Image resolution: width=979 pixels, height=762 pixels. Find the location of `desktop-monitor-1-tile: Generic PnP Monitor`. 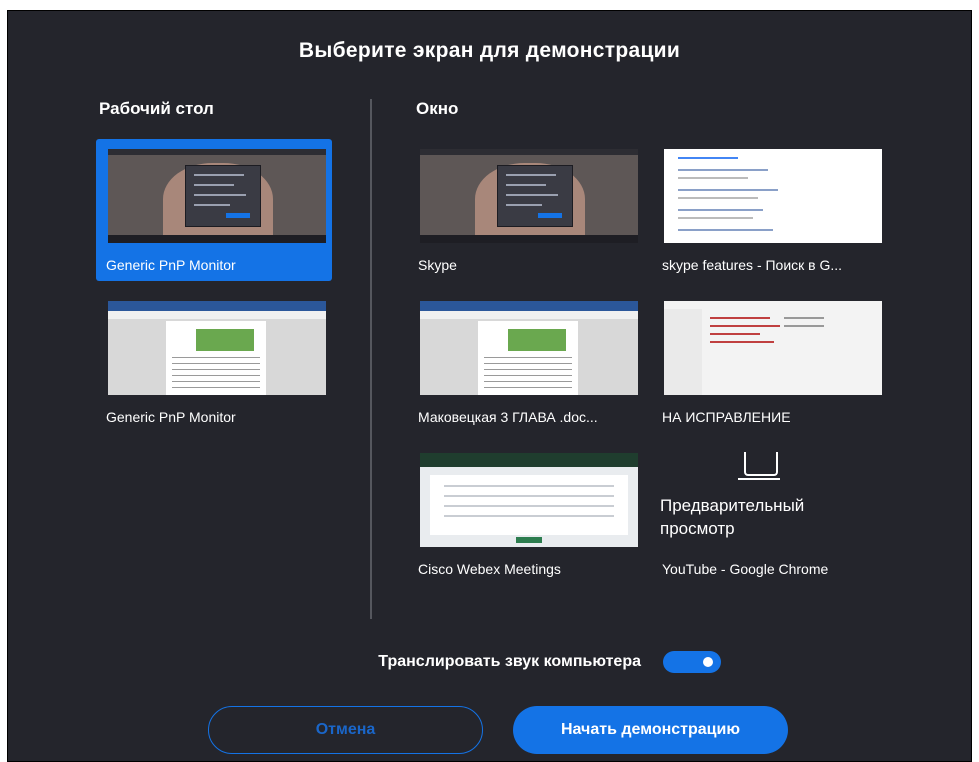

desktop-monitor-1-tile: Generic PnP Monitor is located at coordinates (214, 210).